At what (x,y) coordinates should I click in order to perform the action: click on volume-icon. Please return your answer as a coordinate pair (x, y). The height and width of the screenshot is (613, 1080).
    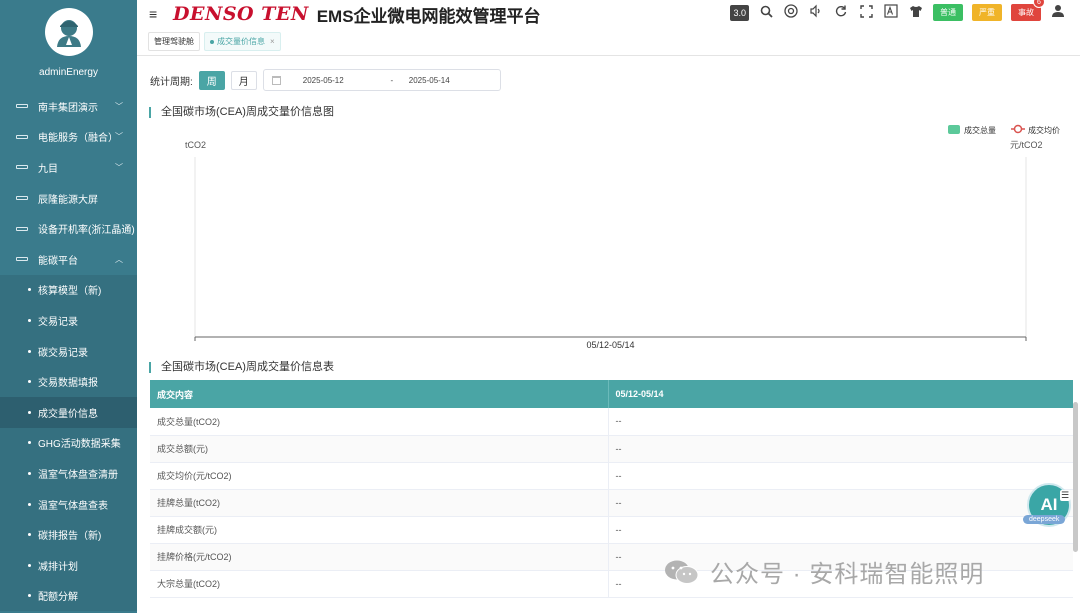
    Looking at the image, I should click on (816, 12).